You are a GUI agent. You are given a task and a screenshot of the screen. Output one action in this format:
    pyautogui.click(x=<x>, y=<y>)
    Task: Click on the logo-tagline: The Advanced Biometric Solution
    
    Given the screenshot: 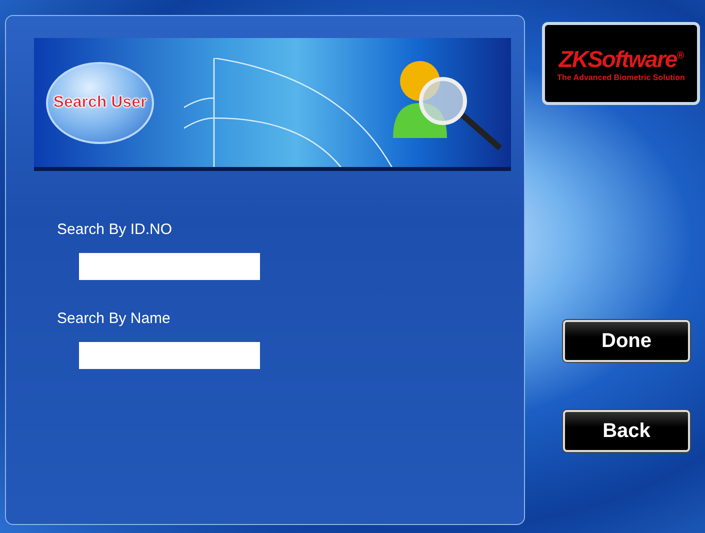 What is the action you would take?
    pyautogui.click(x=621, y=77)
    